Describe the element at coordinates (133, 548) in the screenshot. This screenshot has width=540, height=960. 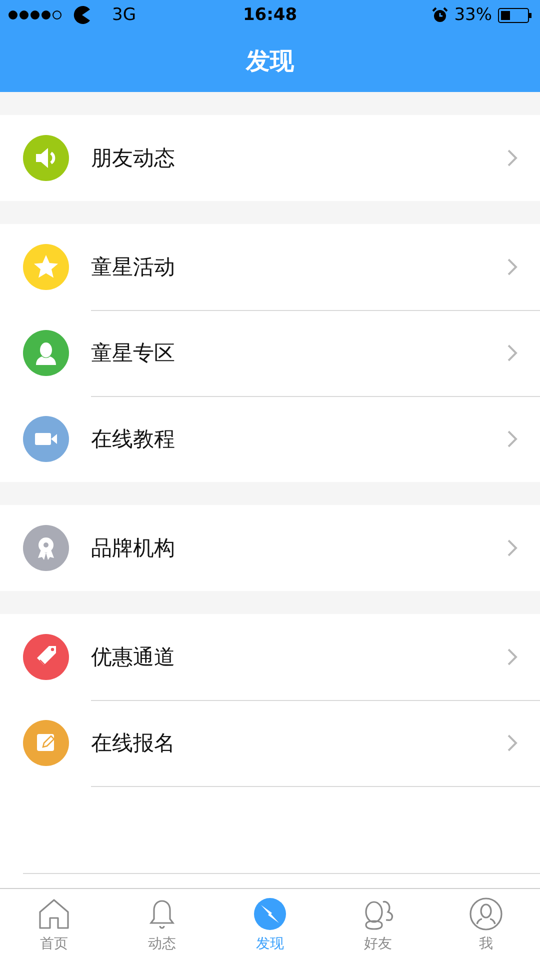
I see `menu-label: 品牌机构` at that location.